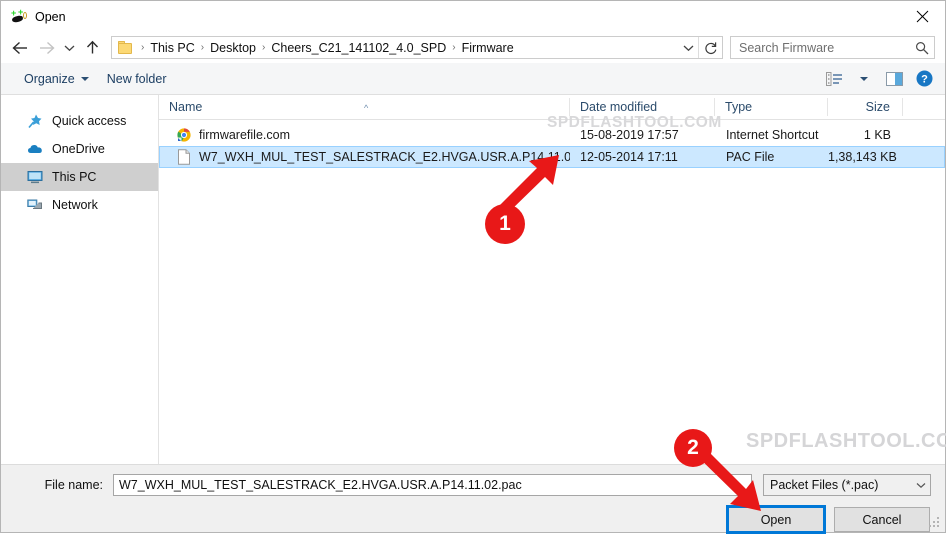 This screenshot has width=946, height=534. What do you see at coordinates (770, 107) in the screenshot?
I see `column-header-type: Type` at bounding box center [770, 107].